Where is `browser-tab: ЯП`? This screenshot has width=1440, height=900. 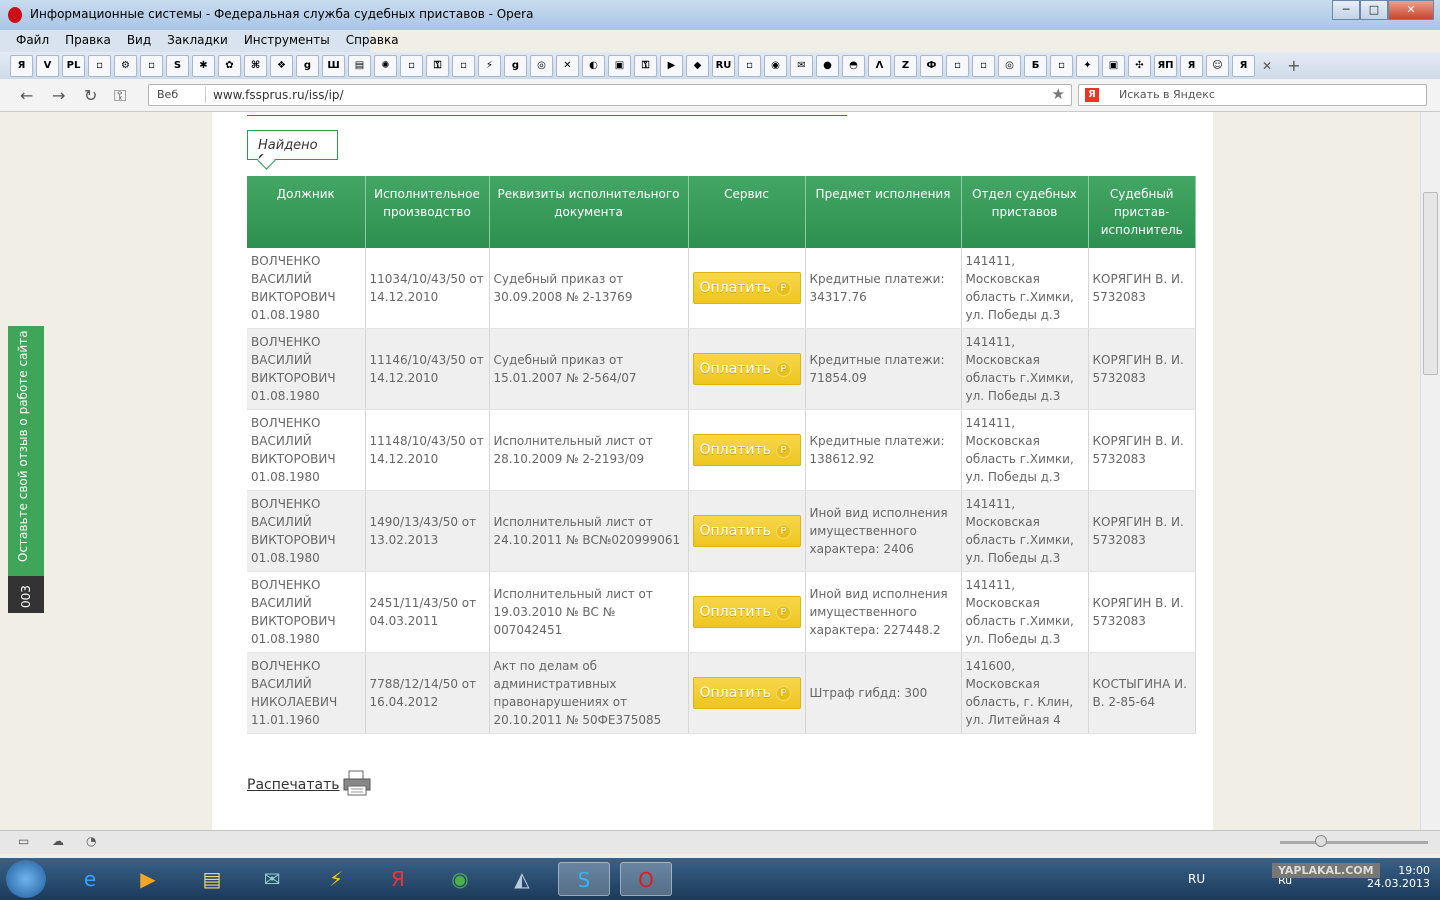
browser-tab: ЯП is located at coordinates (1165, 65).